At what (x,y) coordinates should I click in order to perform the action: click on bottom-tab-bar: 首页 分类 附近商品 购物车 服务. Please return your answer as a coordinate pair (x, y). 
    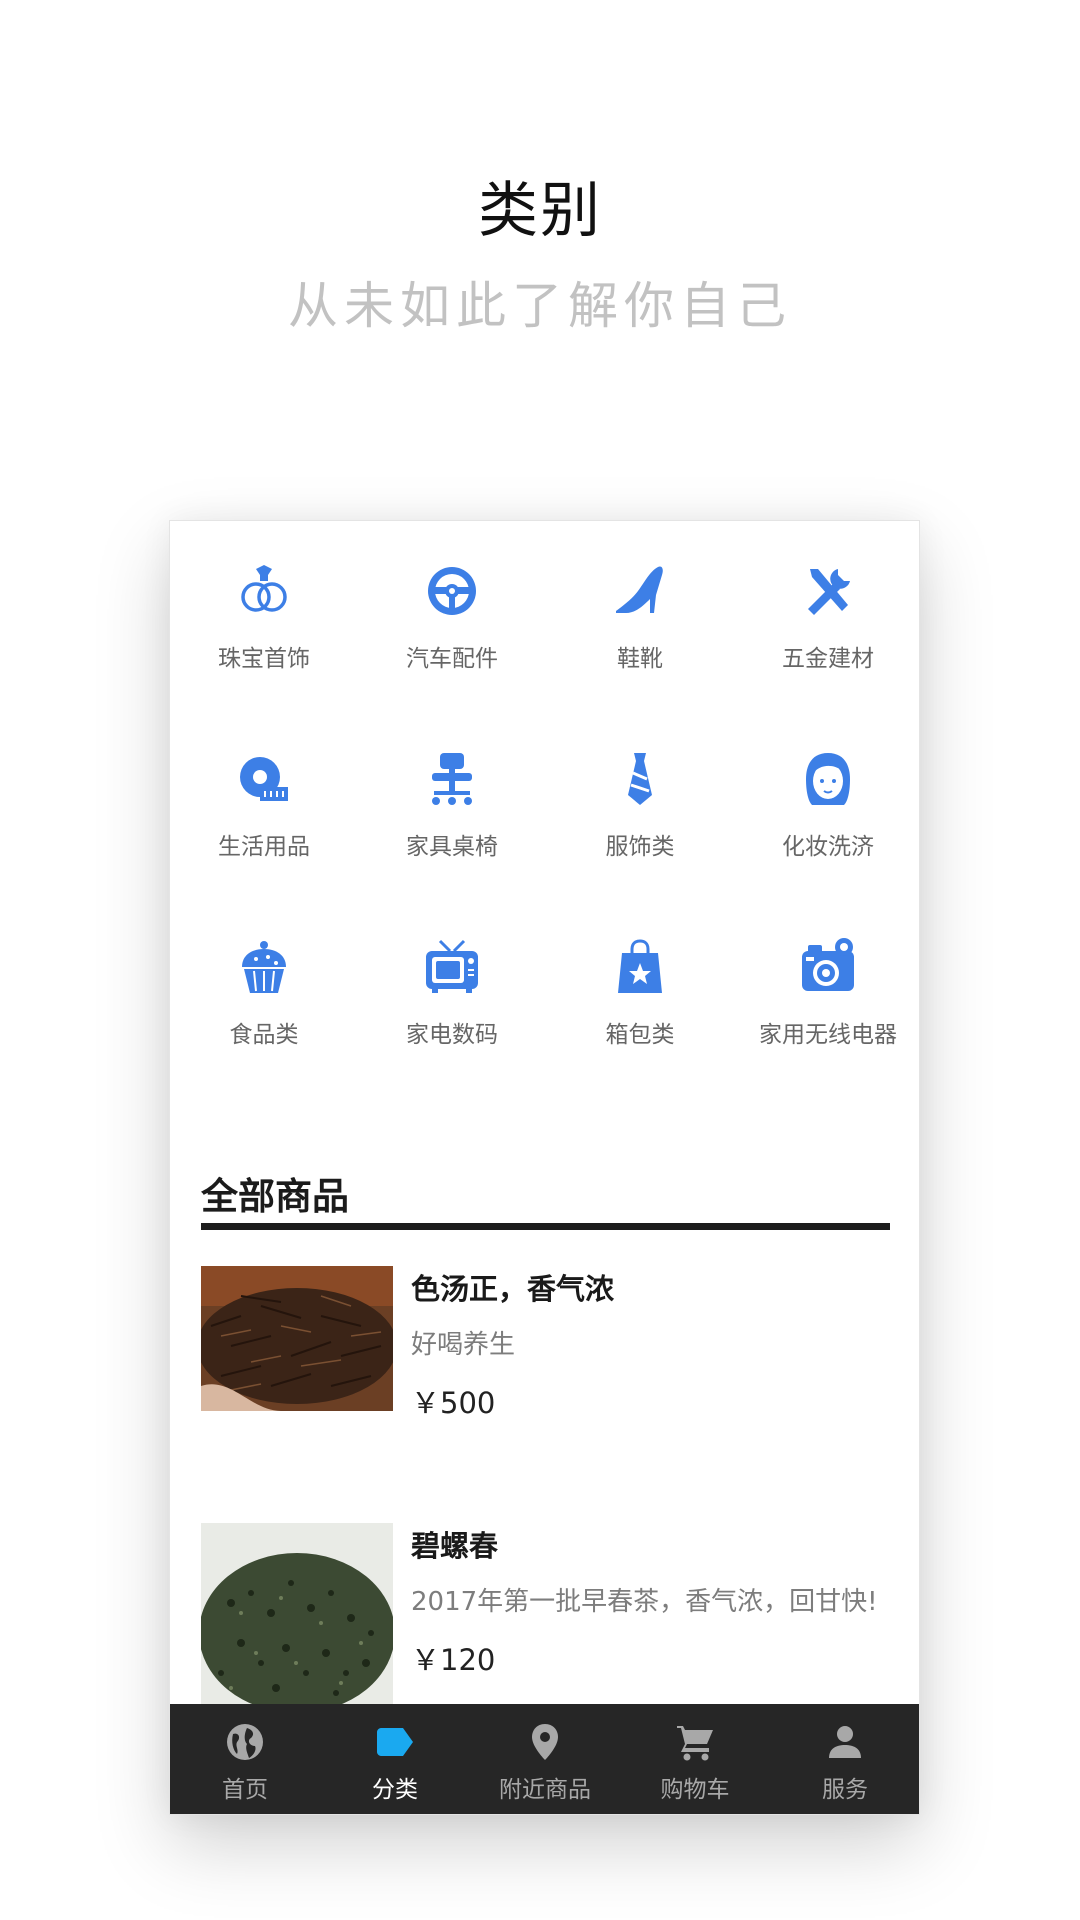
    Looking at the image, I should click on (544, 1759).